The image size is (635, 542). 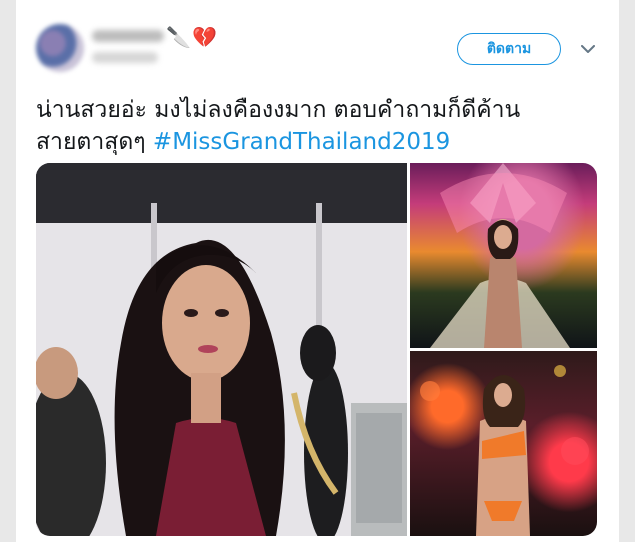 What do you see at coordinates (509, 49) in the screenshot?
I see `follow-button: ติดตาม` at bounding box center [509, 49].